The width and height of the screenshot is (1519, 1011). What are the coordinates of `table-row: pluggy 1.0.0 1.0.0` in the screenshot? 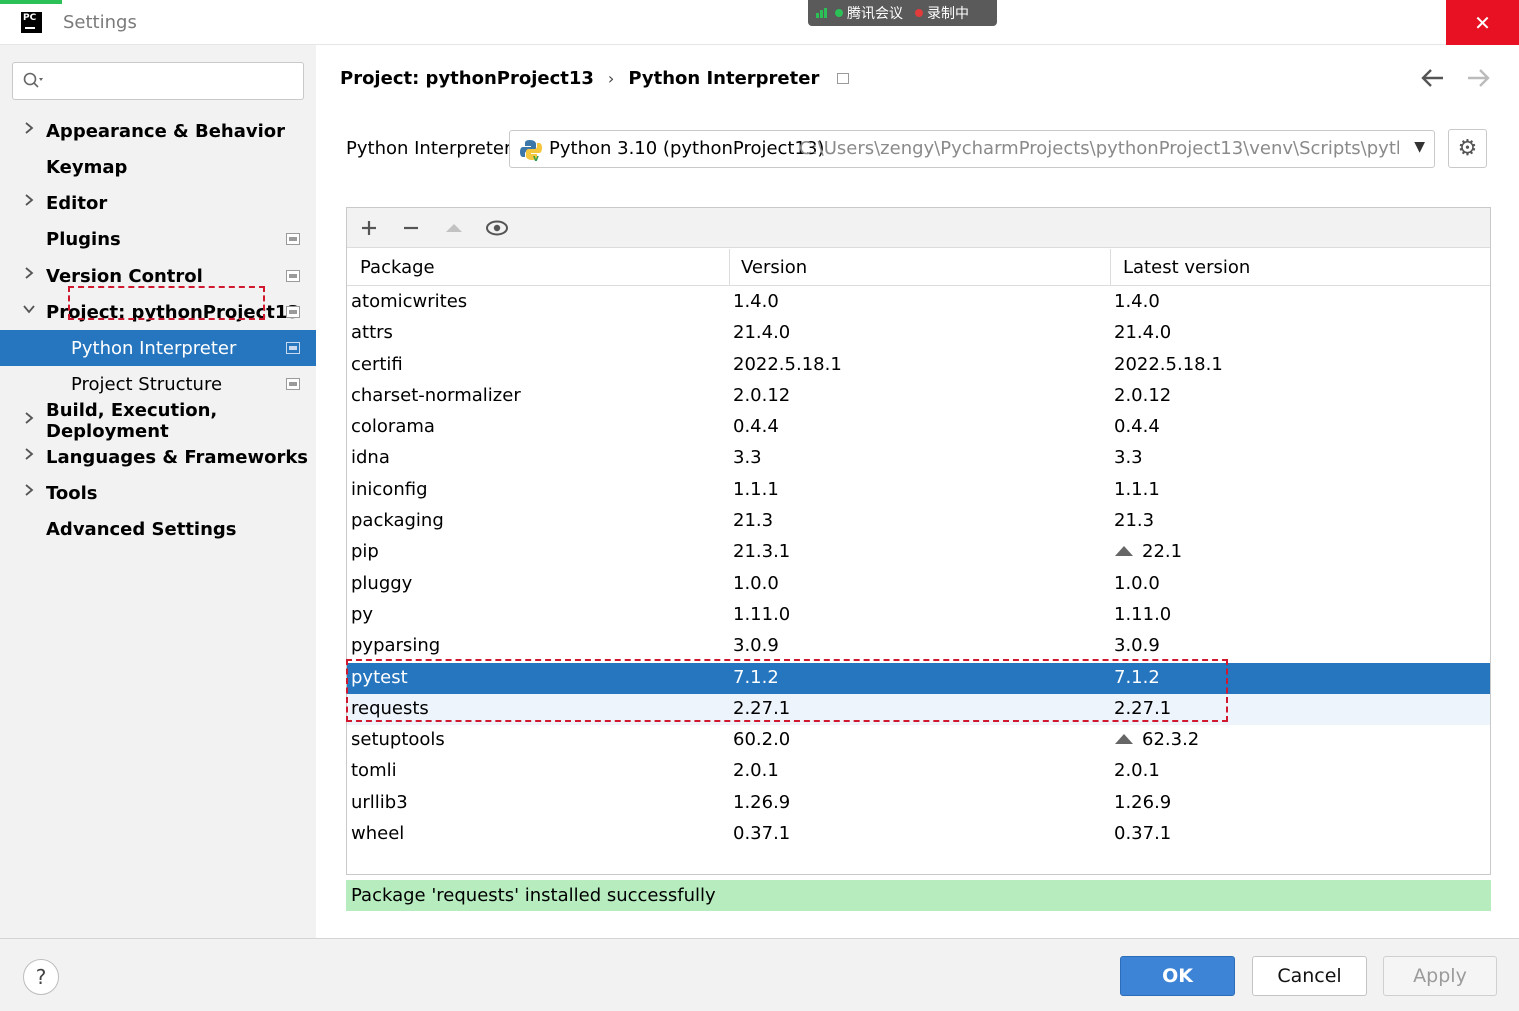 It's located at (918, 584).